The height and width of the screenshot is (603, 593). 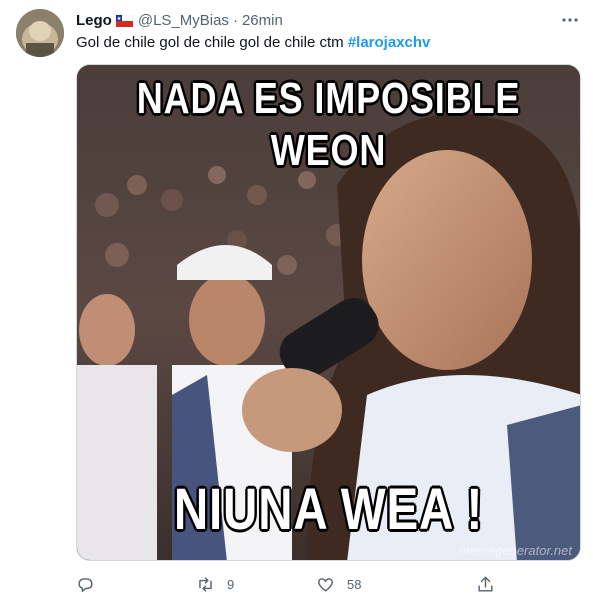 What do you see at coordinates (515, 550) in the screenshot?
I see `meme-watermark: memegenerator.net` at bounding box center [515, 550].